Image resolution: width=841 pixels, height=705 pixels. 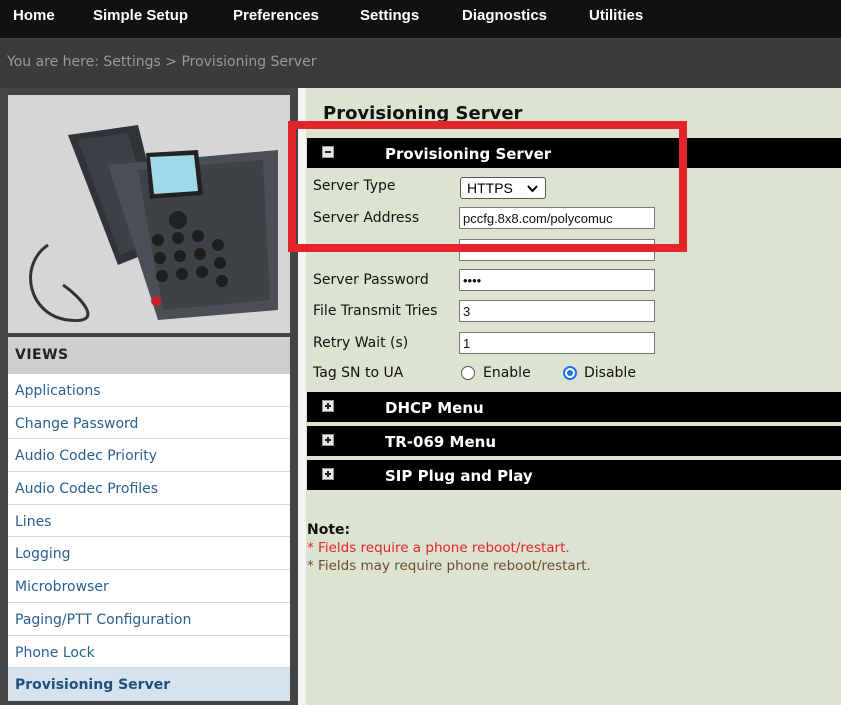 What do you see at coordinates (459, 476) in the screenshot?
I see `section-title: SIP Plug and Play` at bounding box center [459, 476].